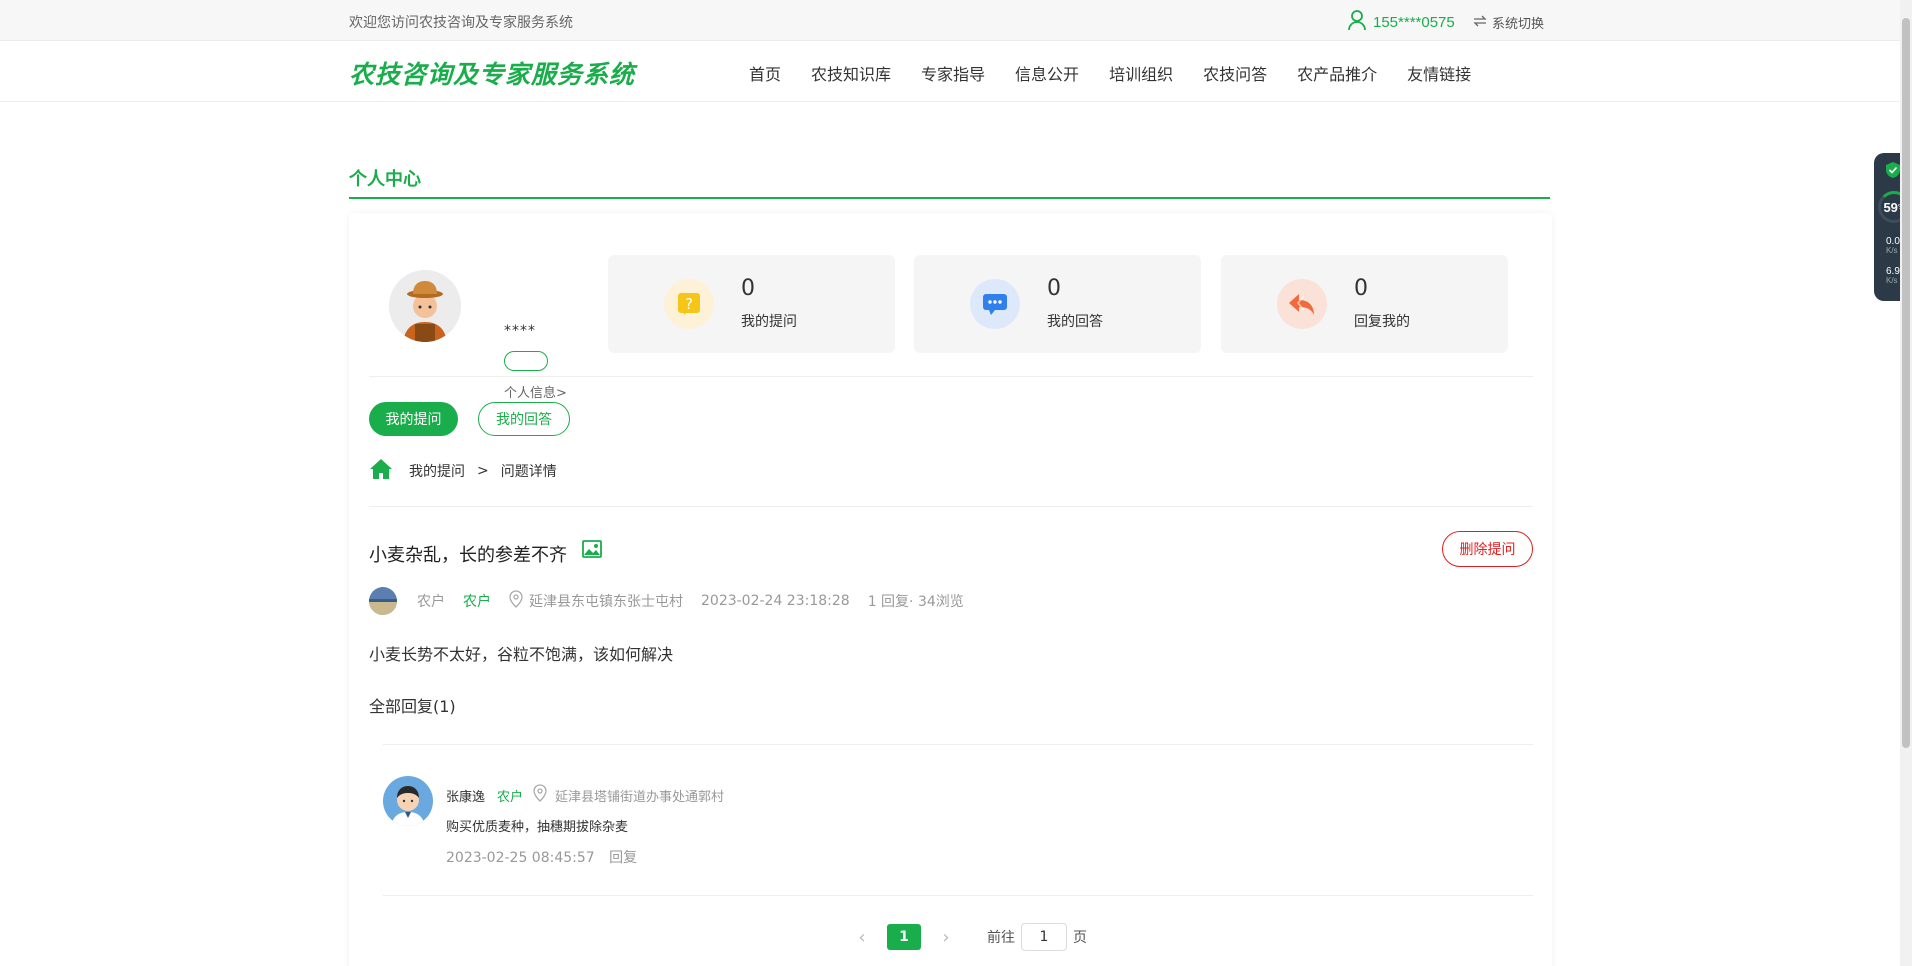  What do you see at coordinates (521, 654) in the screenshot?
I see `question-body: 小麦长势不太好，谷粒不饱满，该如何解决` at bounding box center [521, 654].